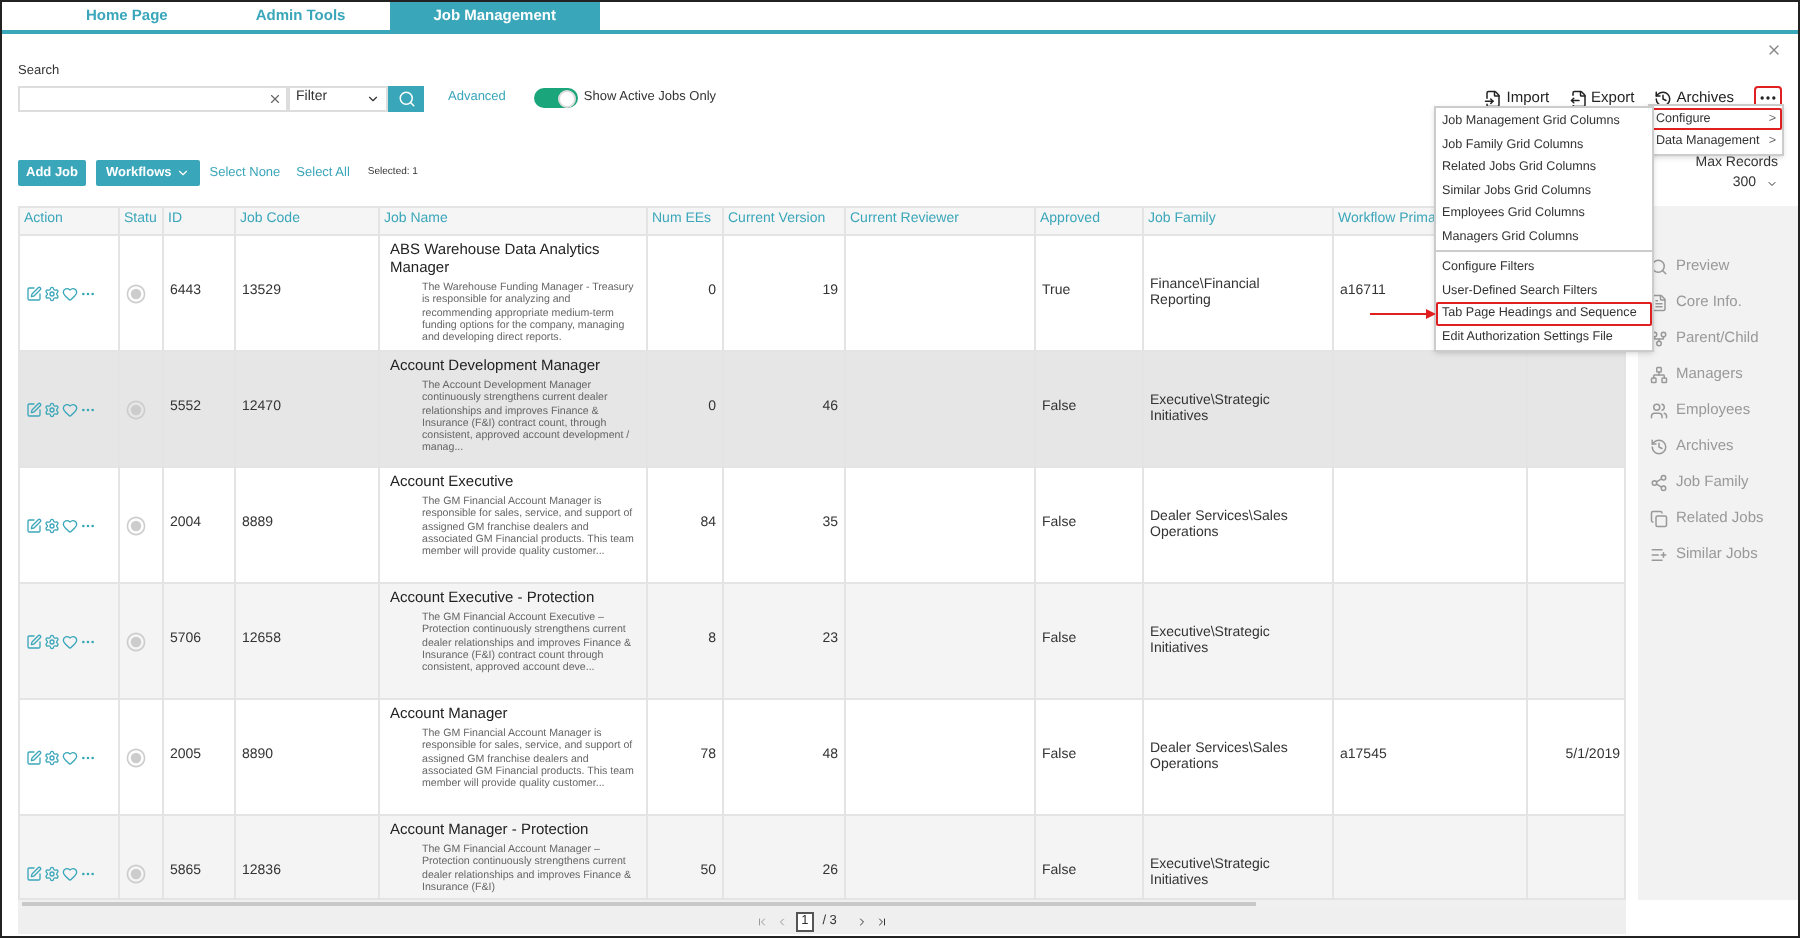  Describe the element at coordinates (1659, 374) in the screenshot. I see `network-icon` at that location.